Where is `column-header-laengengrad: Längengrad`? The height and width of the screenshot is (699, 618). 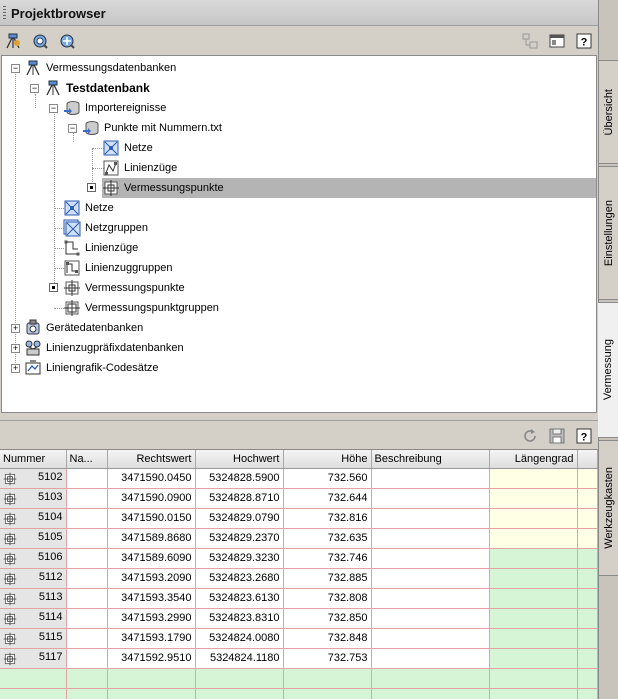
column-header-laengengrad: Längengrad is located at coordinates (533, 459).